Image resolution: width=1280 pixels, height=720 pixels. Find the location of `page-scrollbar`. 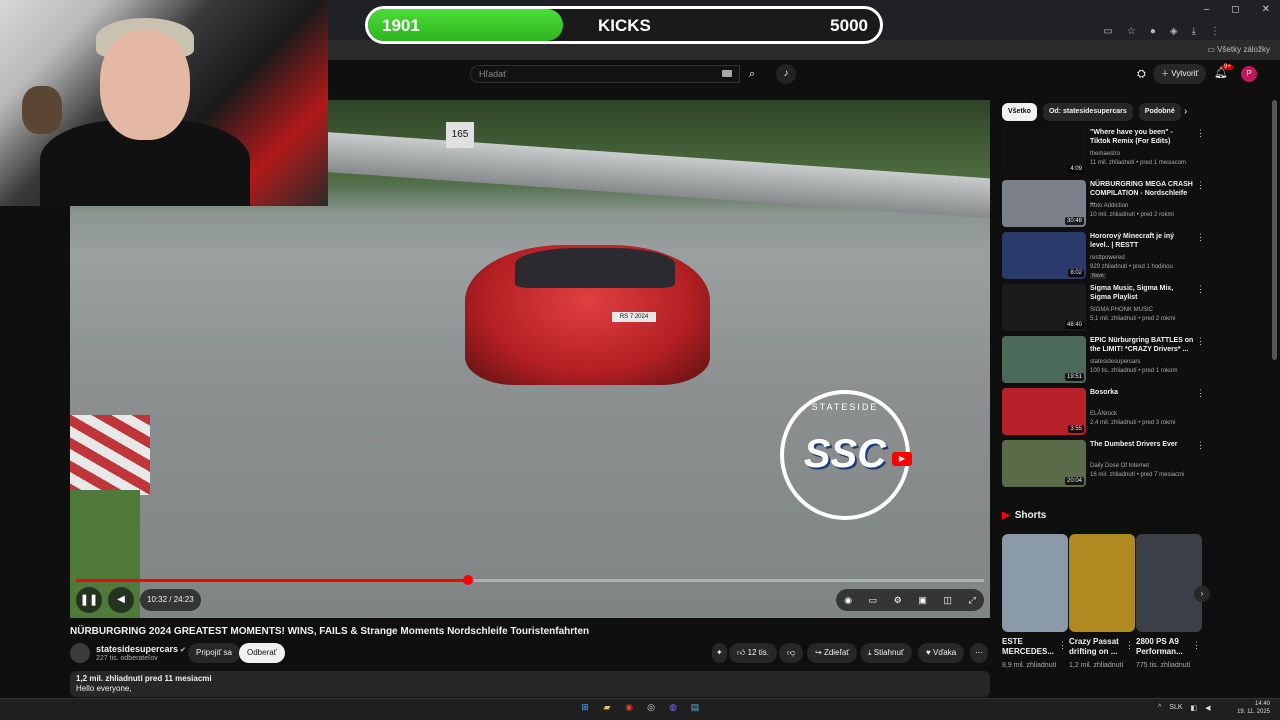

page-scrollbar is located at coordinates (1274, 230).